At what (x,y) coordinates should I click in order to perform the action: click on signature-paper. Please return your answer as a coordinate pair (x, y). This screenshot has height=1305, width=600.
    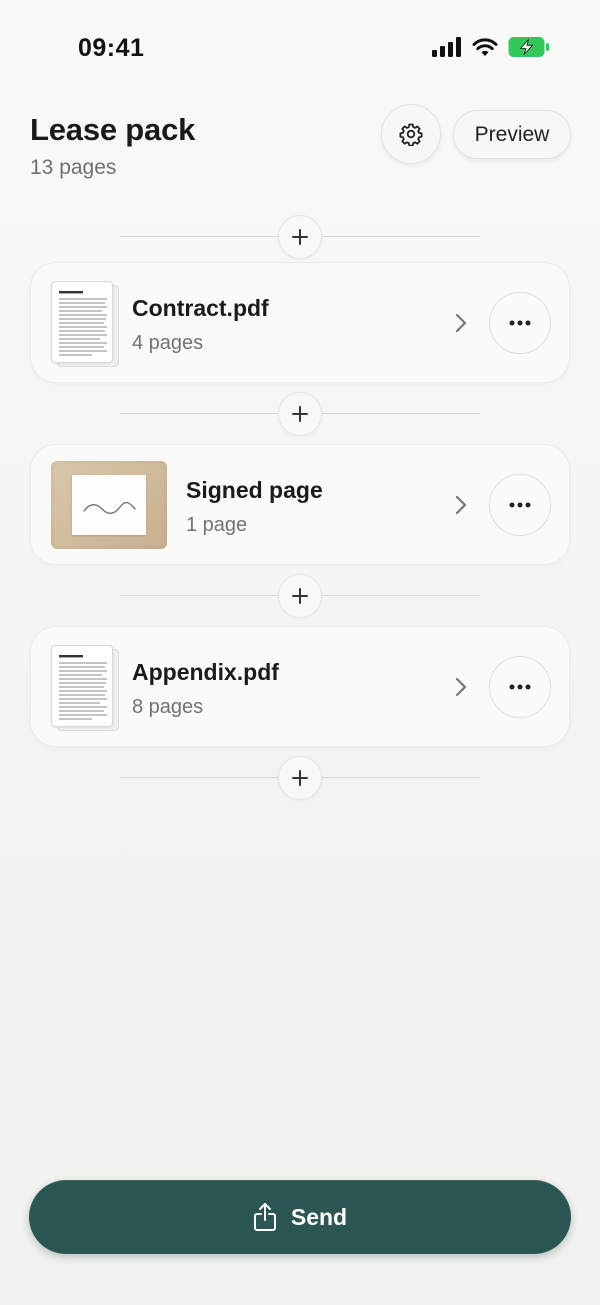
    Looking at the image, I should click on (109, 505).